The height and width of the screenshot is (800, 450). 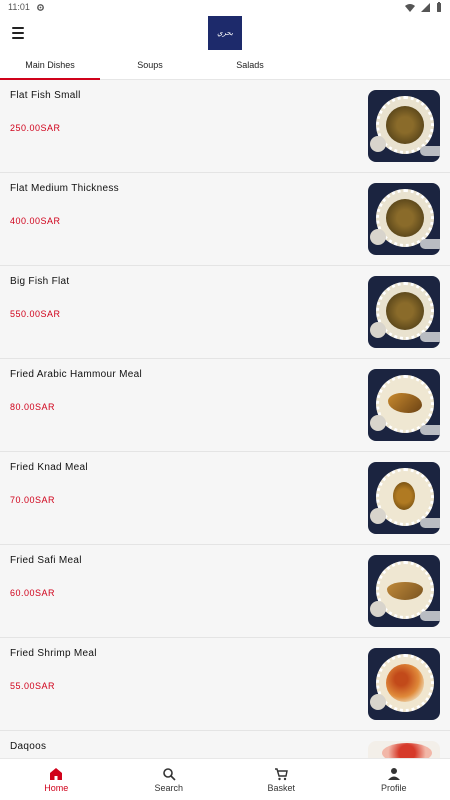 What do you see at coordinates (45, 95) in the screenshot?
I see `item-name: Flat Fish Small` at bounding box center [45, 95].